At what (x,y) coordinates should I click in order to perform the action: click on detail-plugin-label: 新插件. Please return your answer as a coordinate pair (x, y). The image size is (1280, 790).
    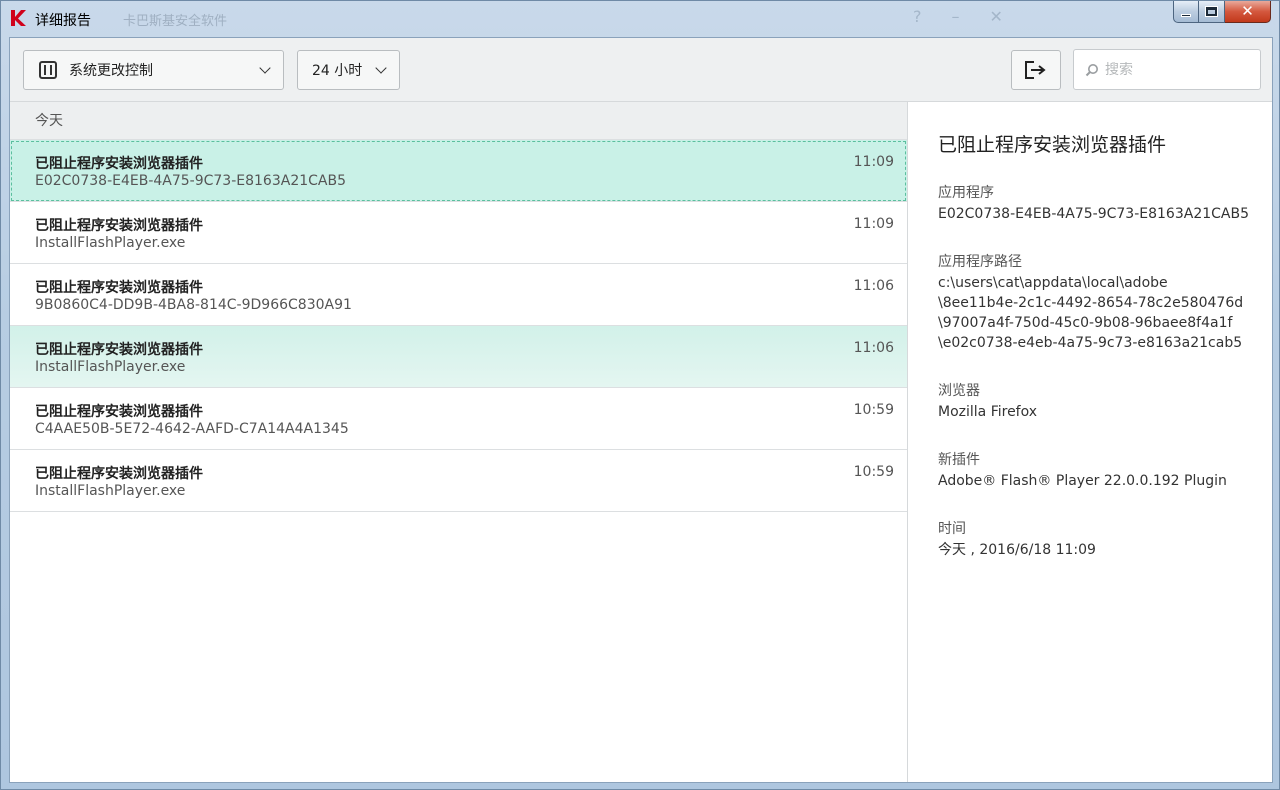
    Looking at the image, I should click on (959, 460).